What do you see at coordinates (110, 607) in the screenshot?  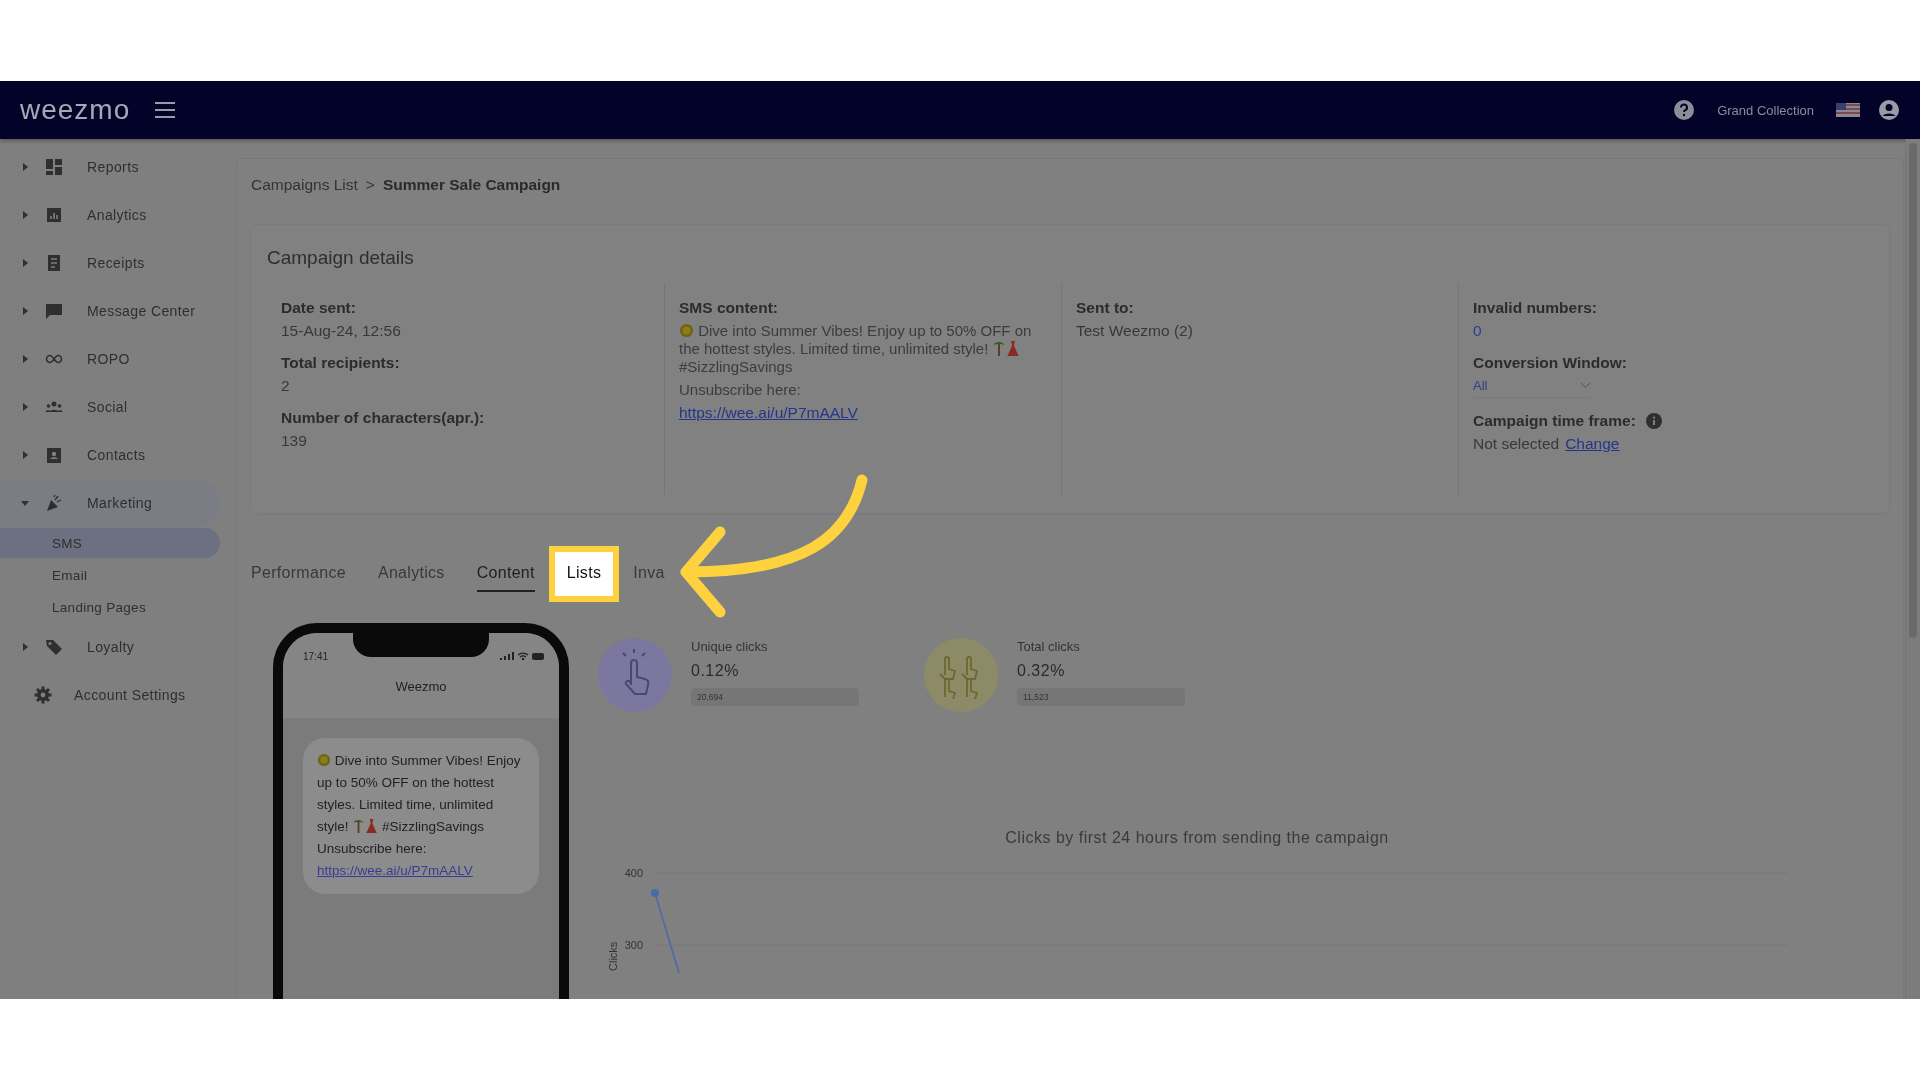 I see `sidebar-subitem: Landing Pages` at bounding box center [110, 607].